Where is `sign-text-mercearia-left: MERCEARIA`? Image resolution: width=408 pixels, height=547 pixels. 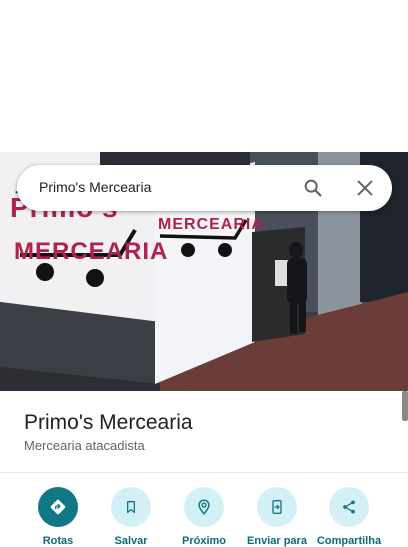
sign-text-mercearia-left: MERCEARIA is located at coordinates (91, 251).